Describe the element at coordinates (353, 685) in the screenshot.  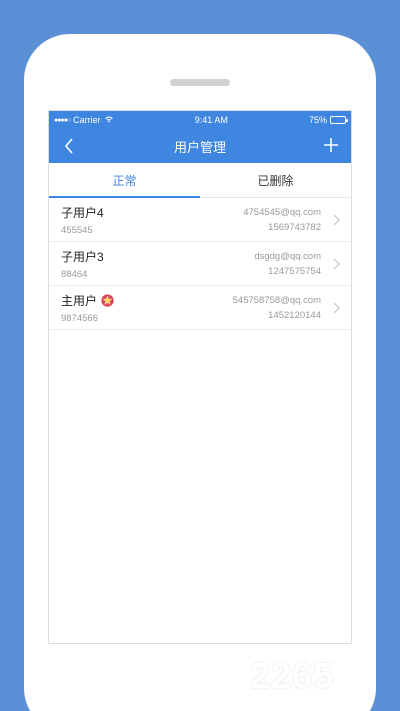
I see `watermark-label: 手游网` at that location.